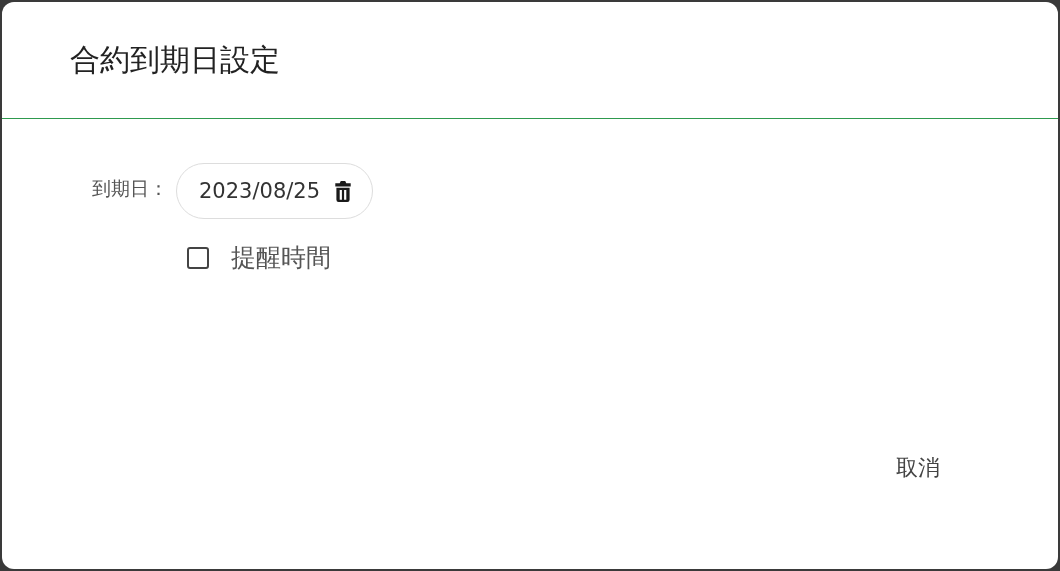  What do you see at coordinates (343, 191) in the screenshot?
I see `trash-icon` at bounding box center [343, 191].